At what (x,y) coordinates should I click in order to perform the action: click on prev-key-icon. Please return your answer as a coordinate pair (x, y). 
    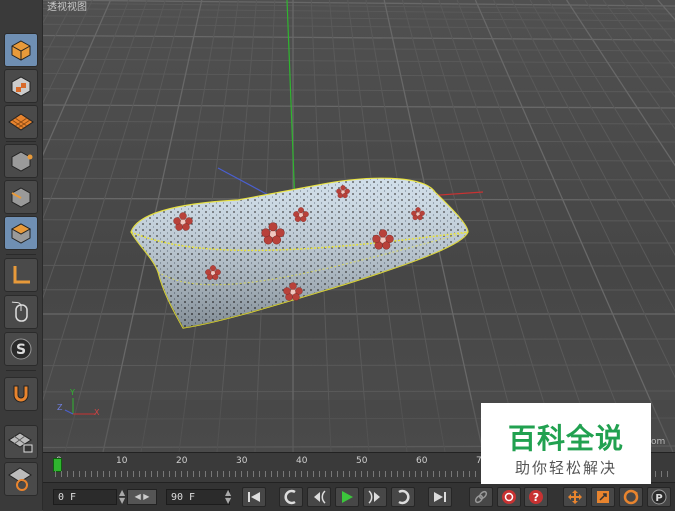
    Looking at the image, I should click on (291, 497).